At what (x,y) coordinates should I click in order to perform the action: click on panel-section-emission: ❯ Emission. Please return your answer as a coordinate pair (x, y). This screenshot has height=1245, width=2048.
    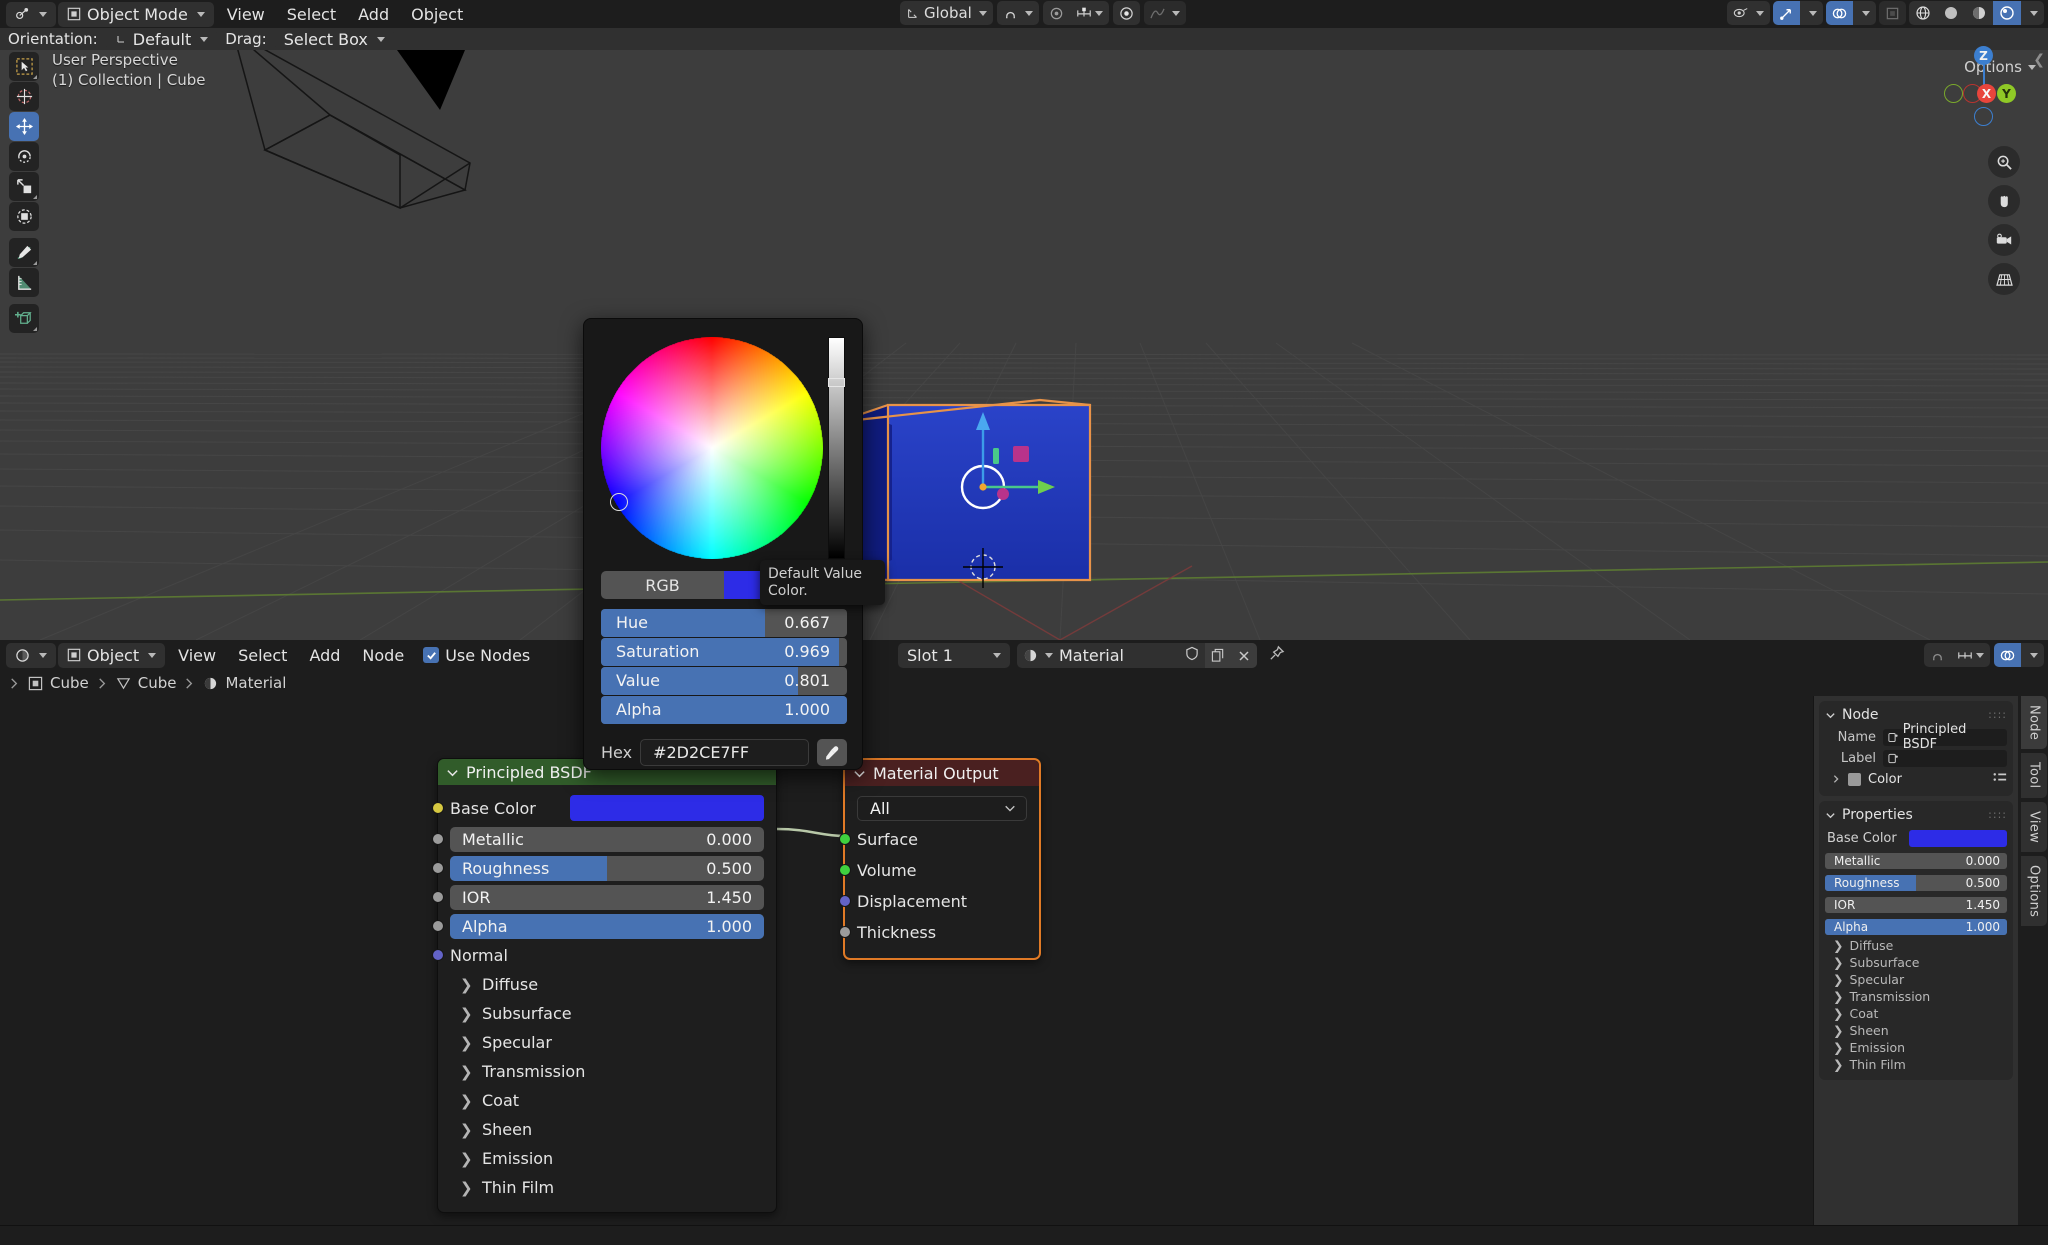
    Looking at the image, I should click on (1916, 1047).